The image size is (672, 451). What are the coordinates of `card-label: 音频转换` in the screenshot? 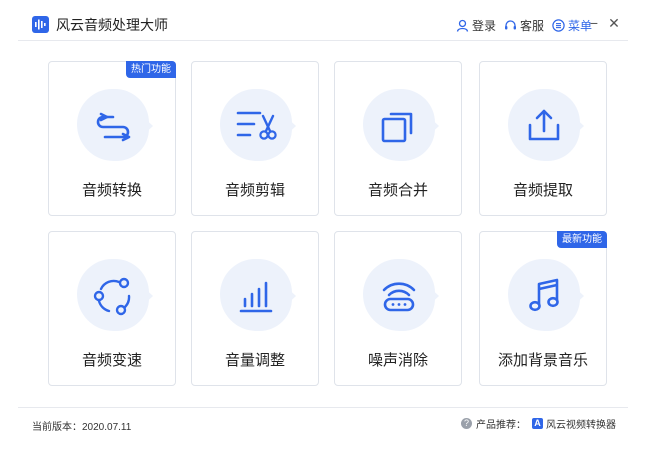 It's located at (111, 190).